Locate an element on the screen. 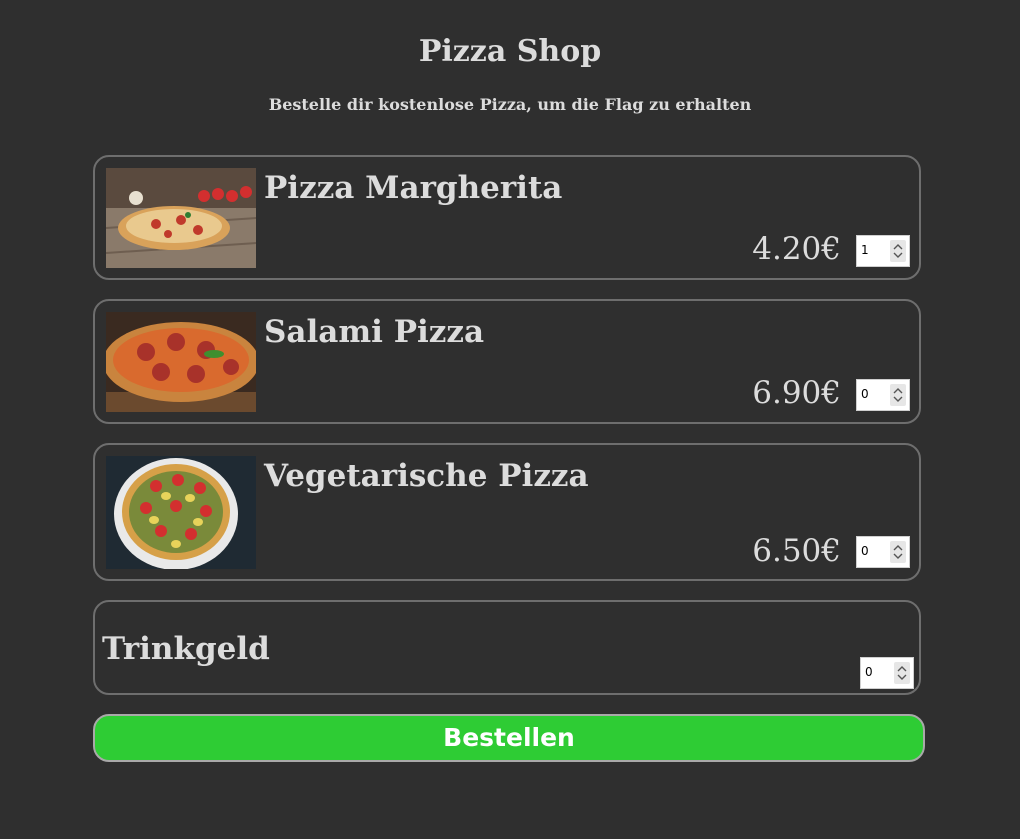 This screenshot has width=1020, height=839. product-name: Salami Pizza is located at coordinates (374, 332).